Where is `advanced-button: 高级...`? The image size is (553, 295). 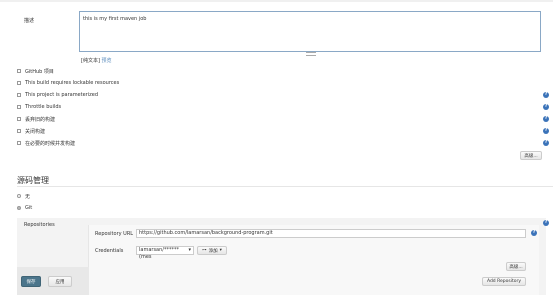
advanced-button: 高级... is located at coordinates (531, 155).